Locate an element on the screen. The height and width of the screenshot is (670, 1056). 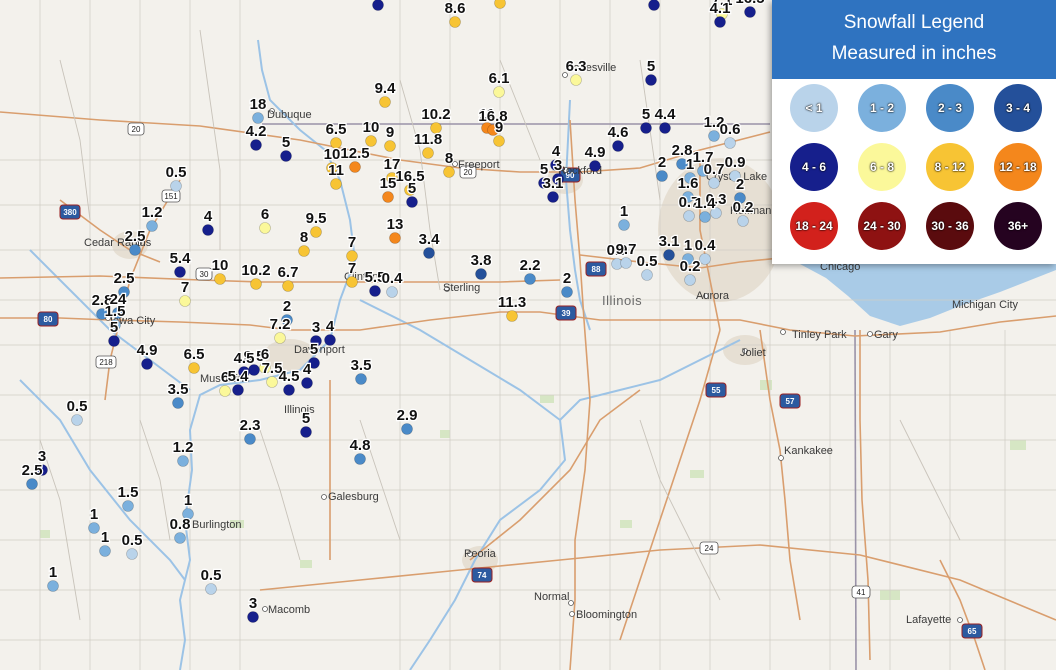
observation-marker: 11 is located at coordinates (336, 175).